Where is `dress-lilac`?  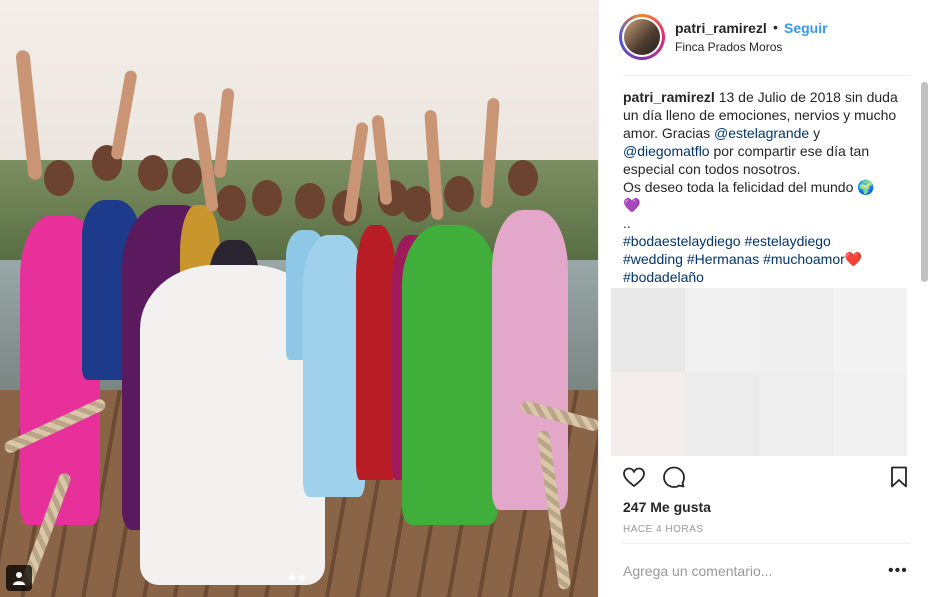 dress-lilac is located at coordinates (530, 360).